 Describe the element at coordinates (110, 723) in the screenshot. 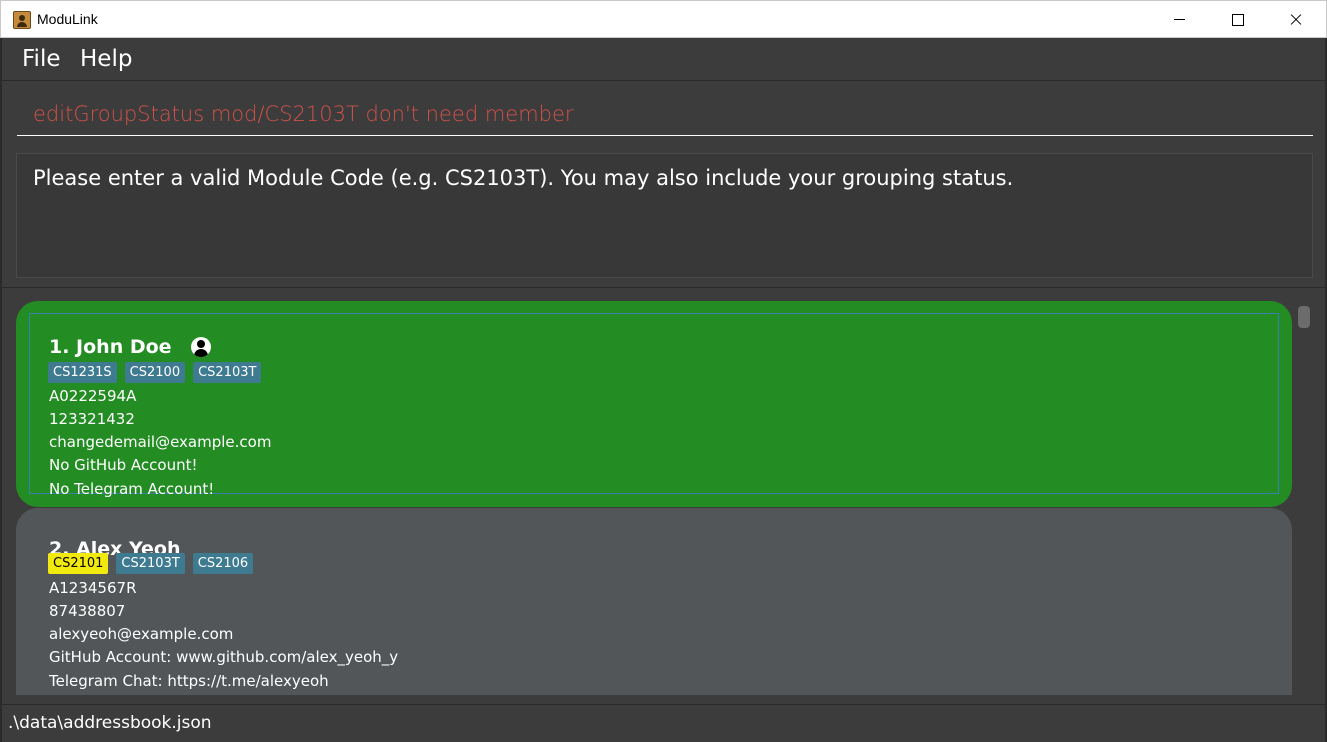

I see `save-location: .\data\addressbook.json` at that location.